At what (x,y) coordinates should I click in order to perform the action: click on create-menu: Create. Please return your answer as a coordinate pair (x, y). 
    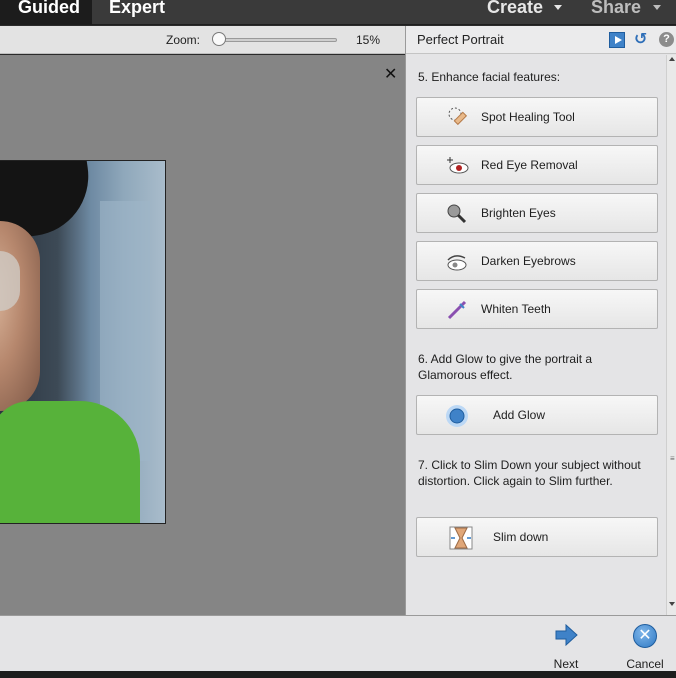
    Looking at the image, I should click on (515, 8).